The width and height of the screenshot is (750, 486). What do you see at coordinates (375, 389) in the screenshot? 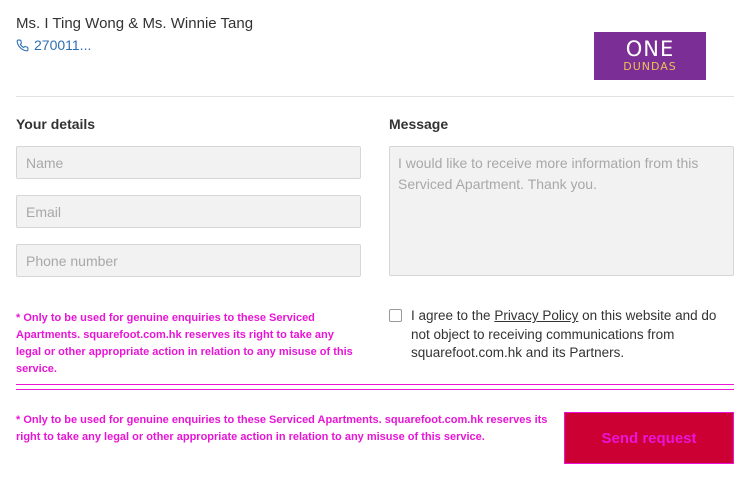
I see `form-divider-bottom` at bounding box center [375, 389].